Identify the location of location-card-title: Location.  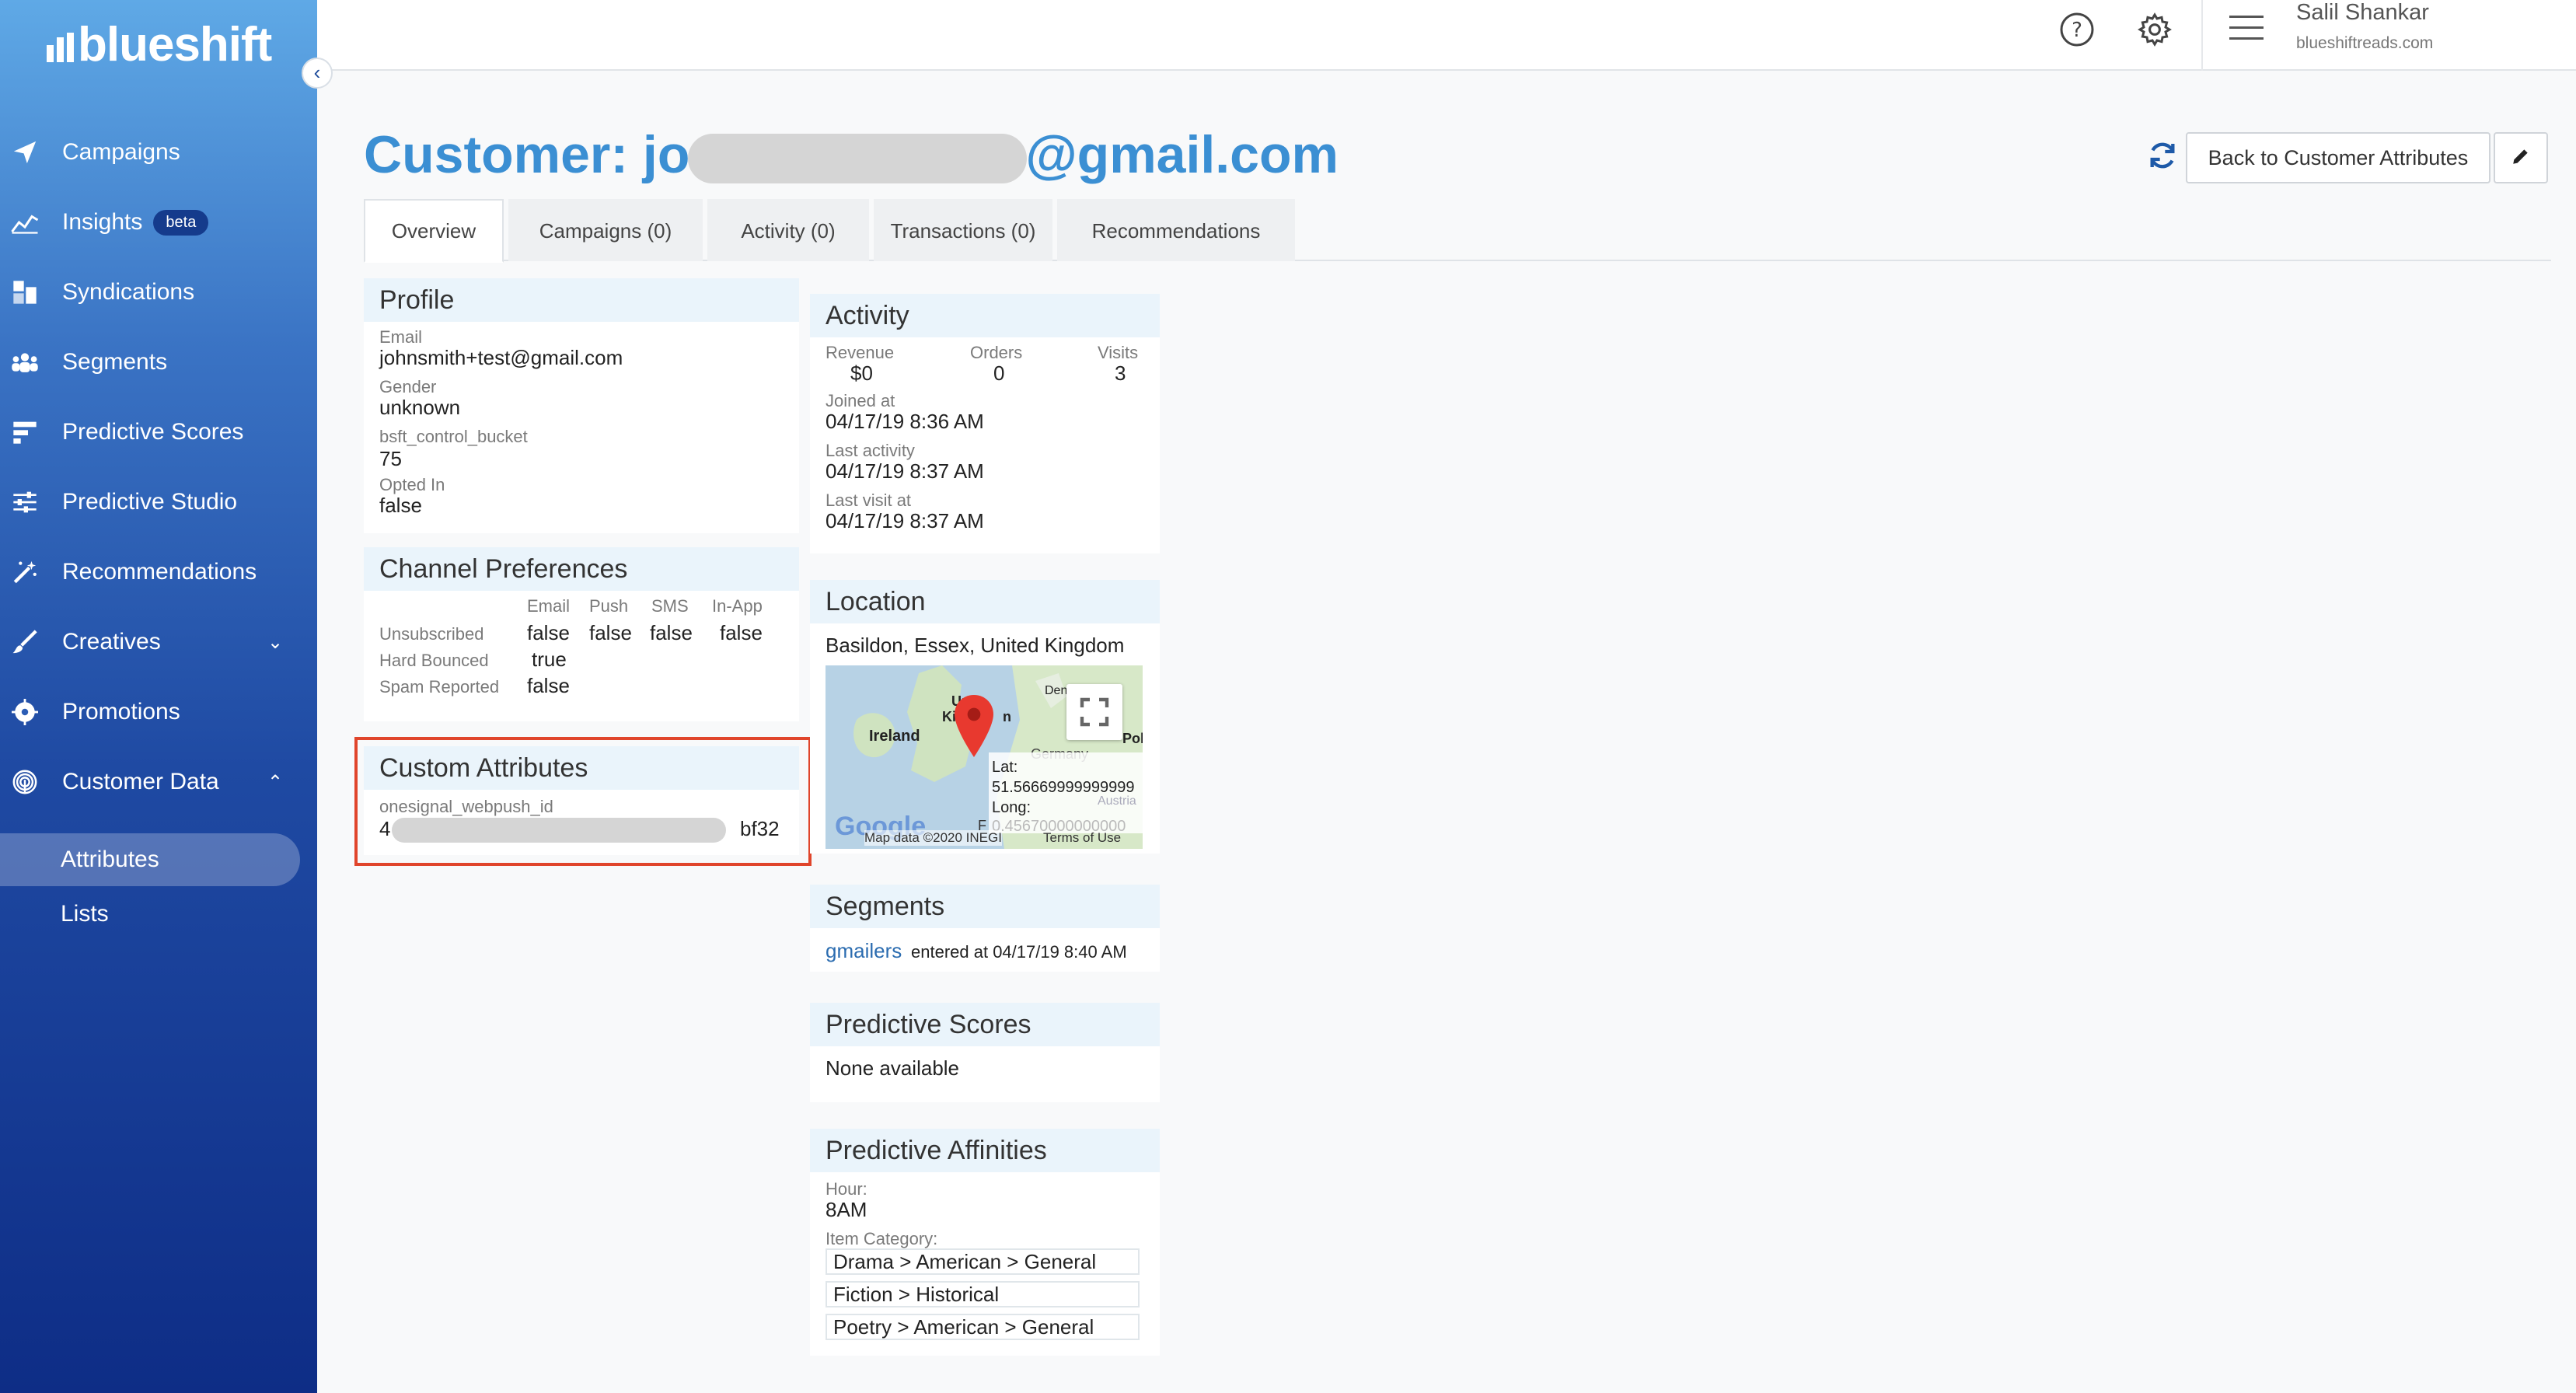
(985, 601).